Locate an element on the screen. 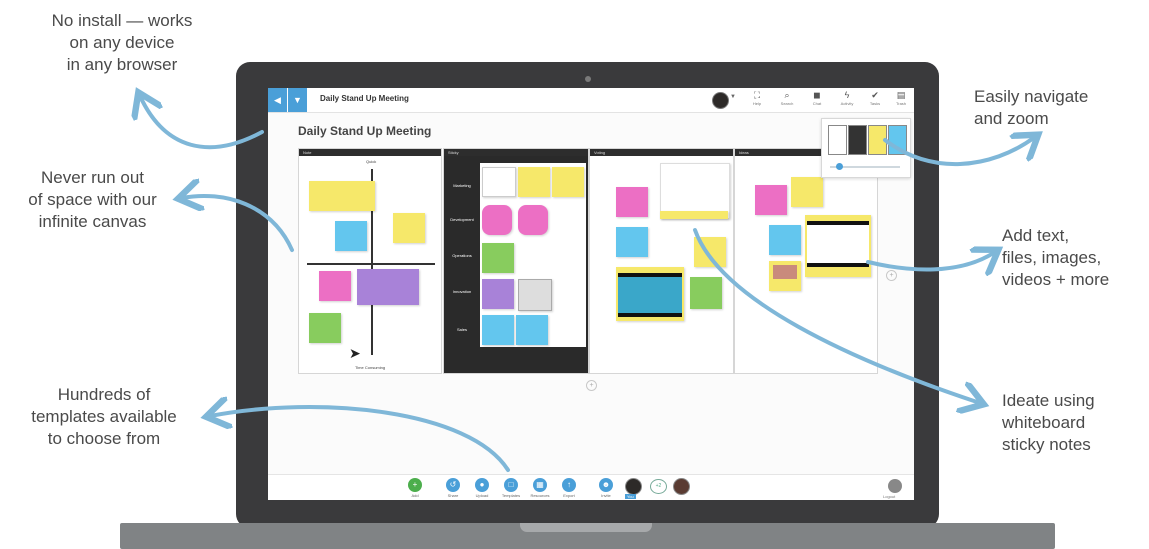 The width and height of the screenshot is (1149, 549). arrow-install is located at coordinates (202, 123).